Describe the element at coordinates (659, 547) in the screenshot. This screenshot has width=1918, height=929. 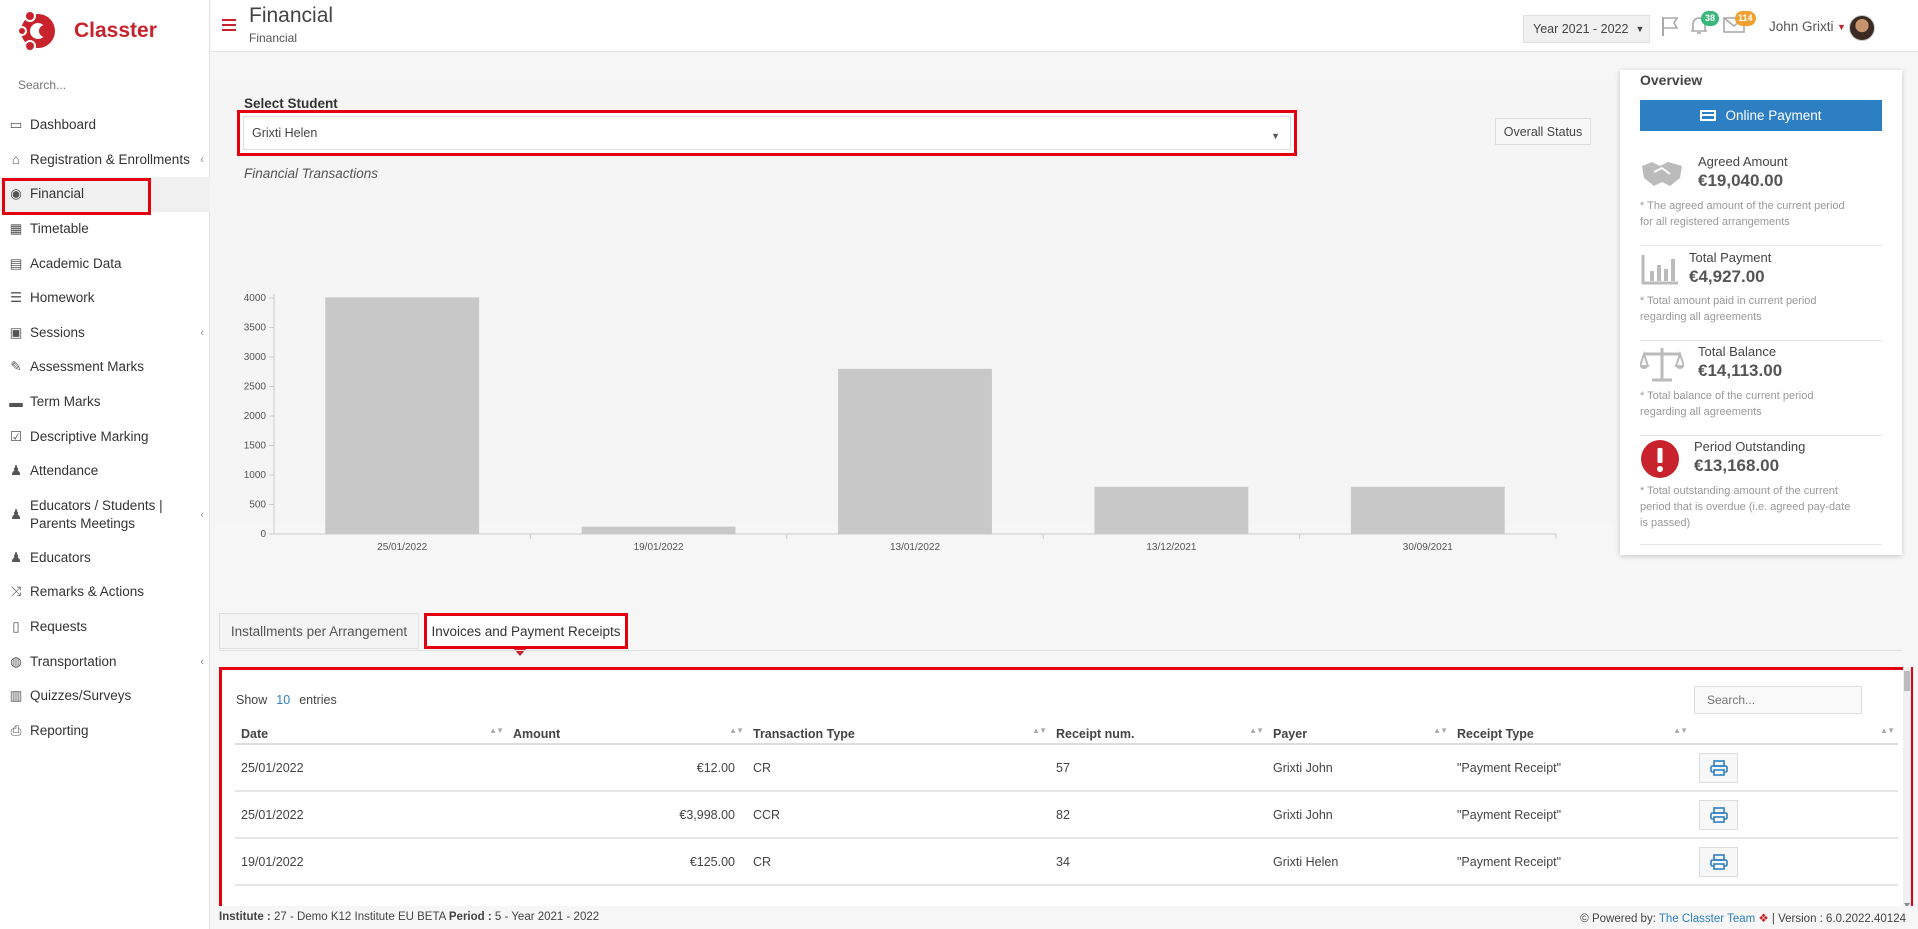
I see `x-tick-label: 19/01/2022` at that location.